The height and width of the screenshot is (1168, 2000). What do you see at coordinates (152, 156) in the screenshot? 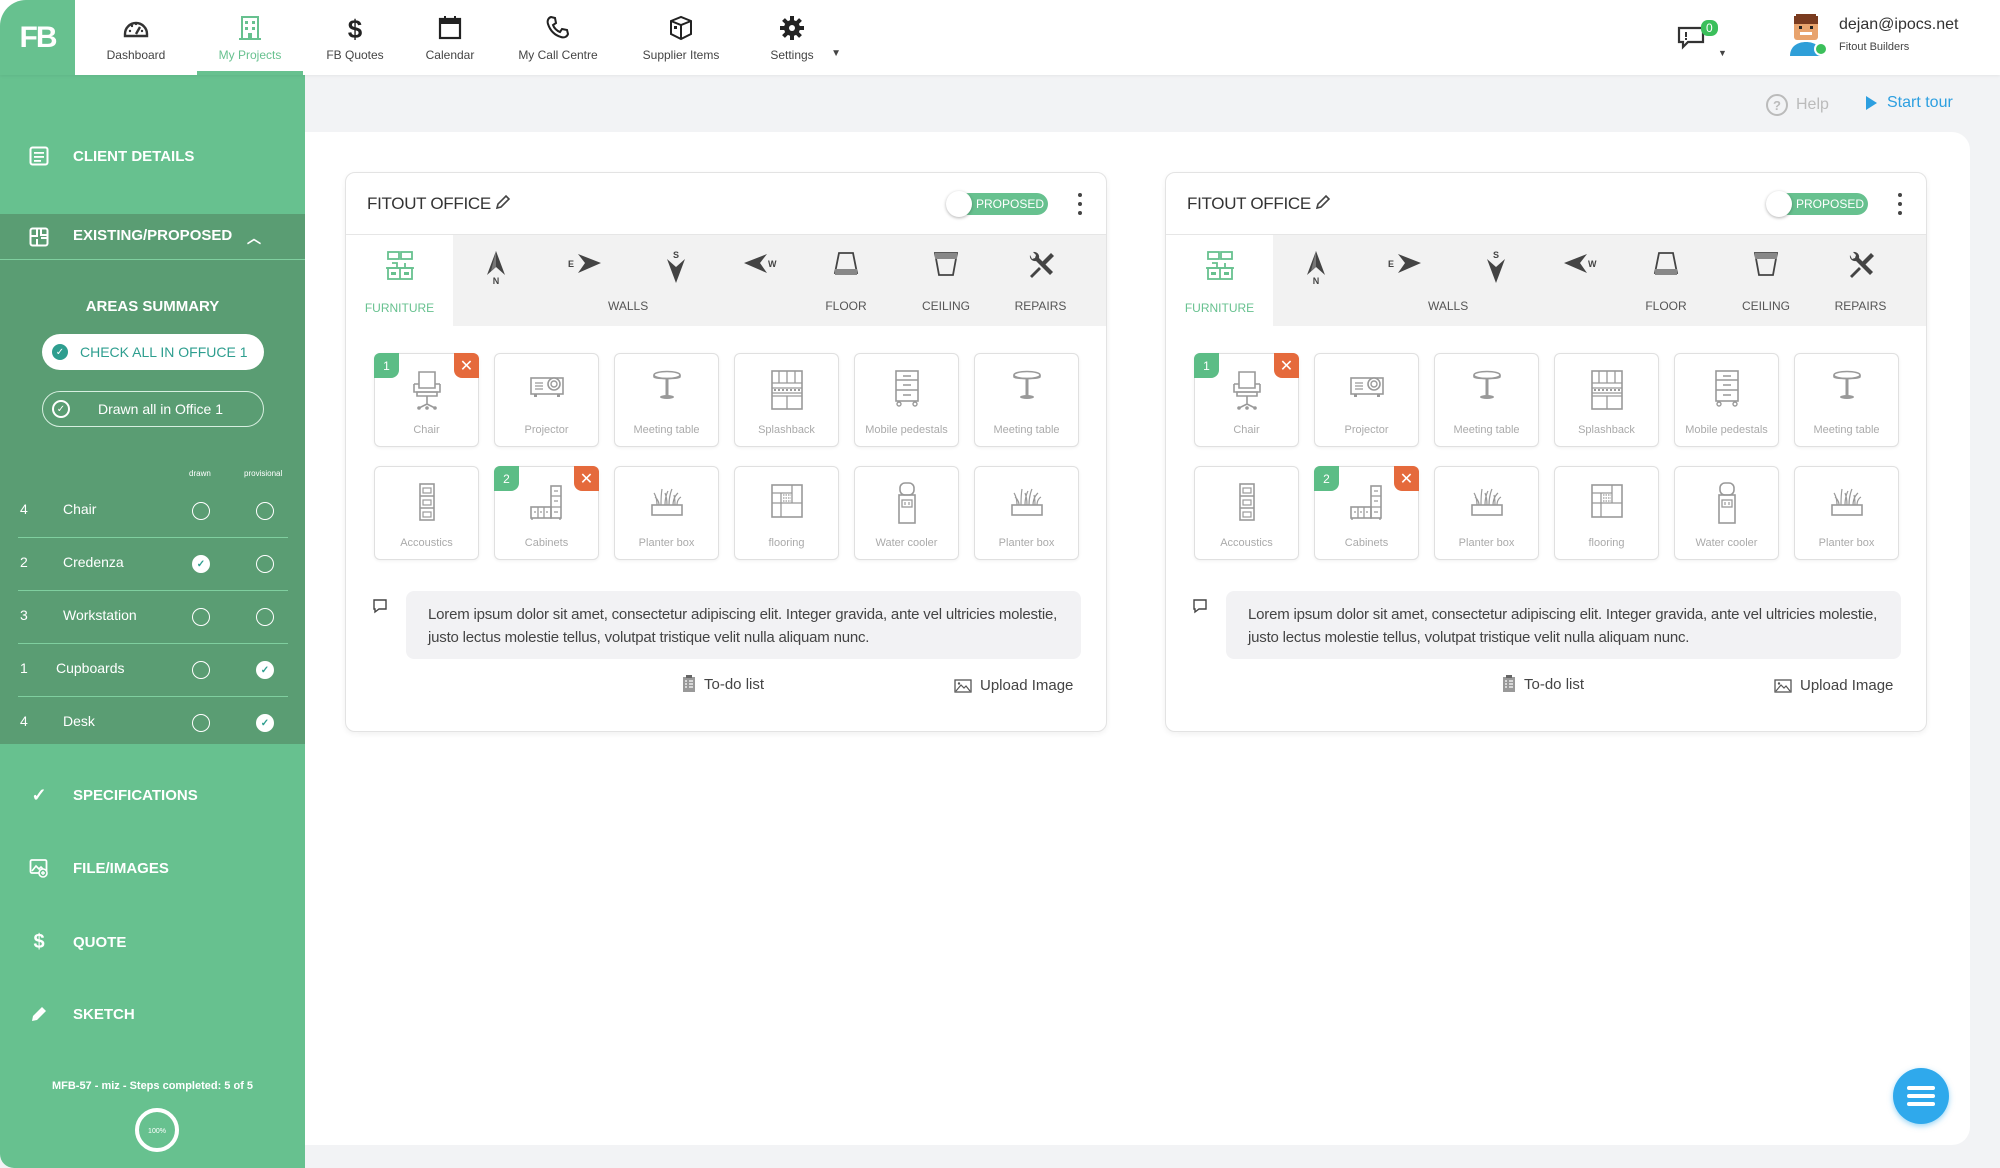
I see `sidebar-item-client-details: CLIENT DETAILS` at bounding box center [152, 156].